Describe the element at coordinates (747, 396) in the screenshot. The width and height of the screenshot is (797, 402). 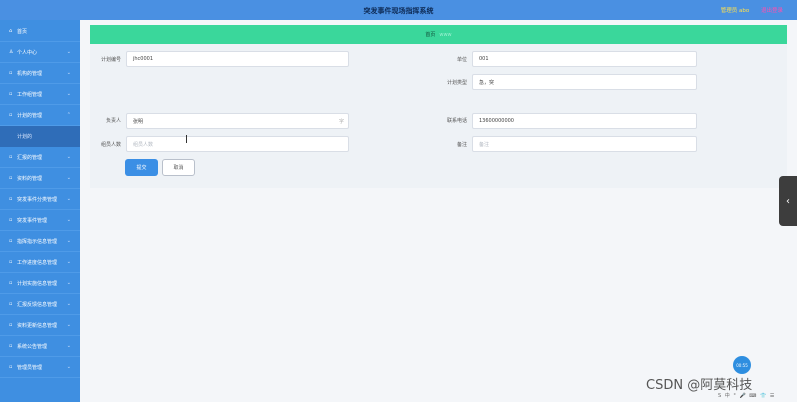
I see `system-tray: S 中 ° 🎤 ⌨ 👕 ☰` at that location.